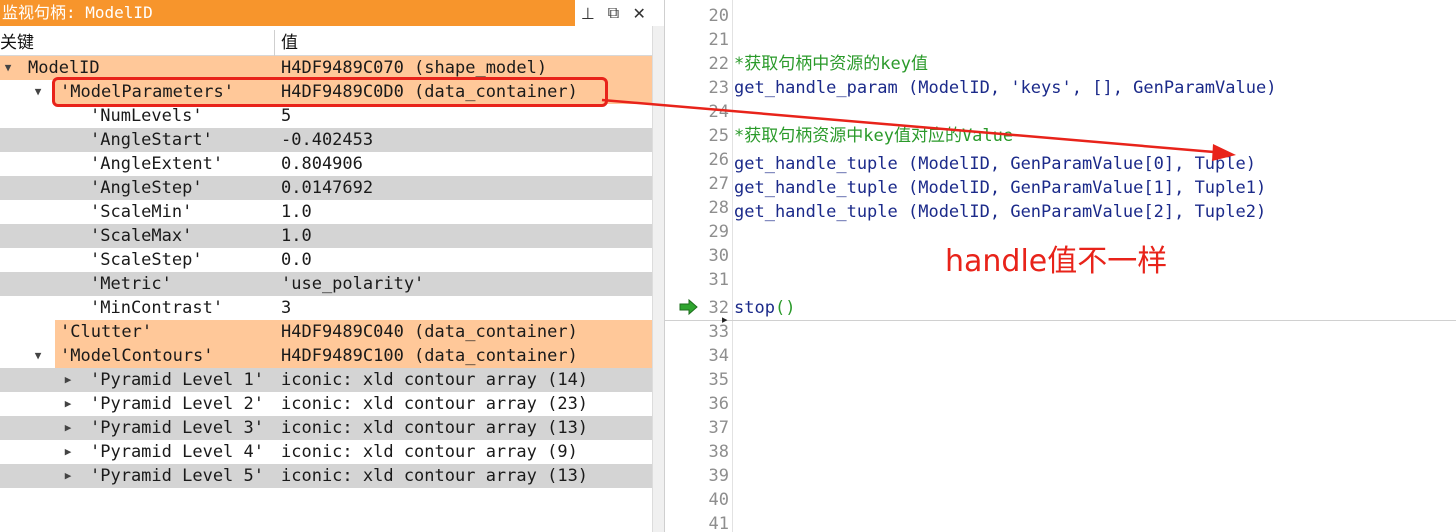 The image size is (1456, 532). What do you see at coordinates (718, 356) in the screenshot?
I see `line-number: 34` at bounding box center [718, 356].